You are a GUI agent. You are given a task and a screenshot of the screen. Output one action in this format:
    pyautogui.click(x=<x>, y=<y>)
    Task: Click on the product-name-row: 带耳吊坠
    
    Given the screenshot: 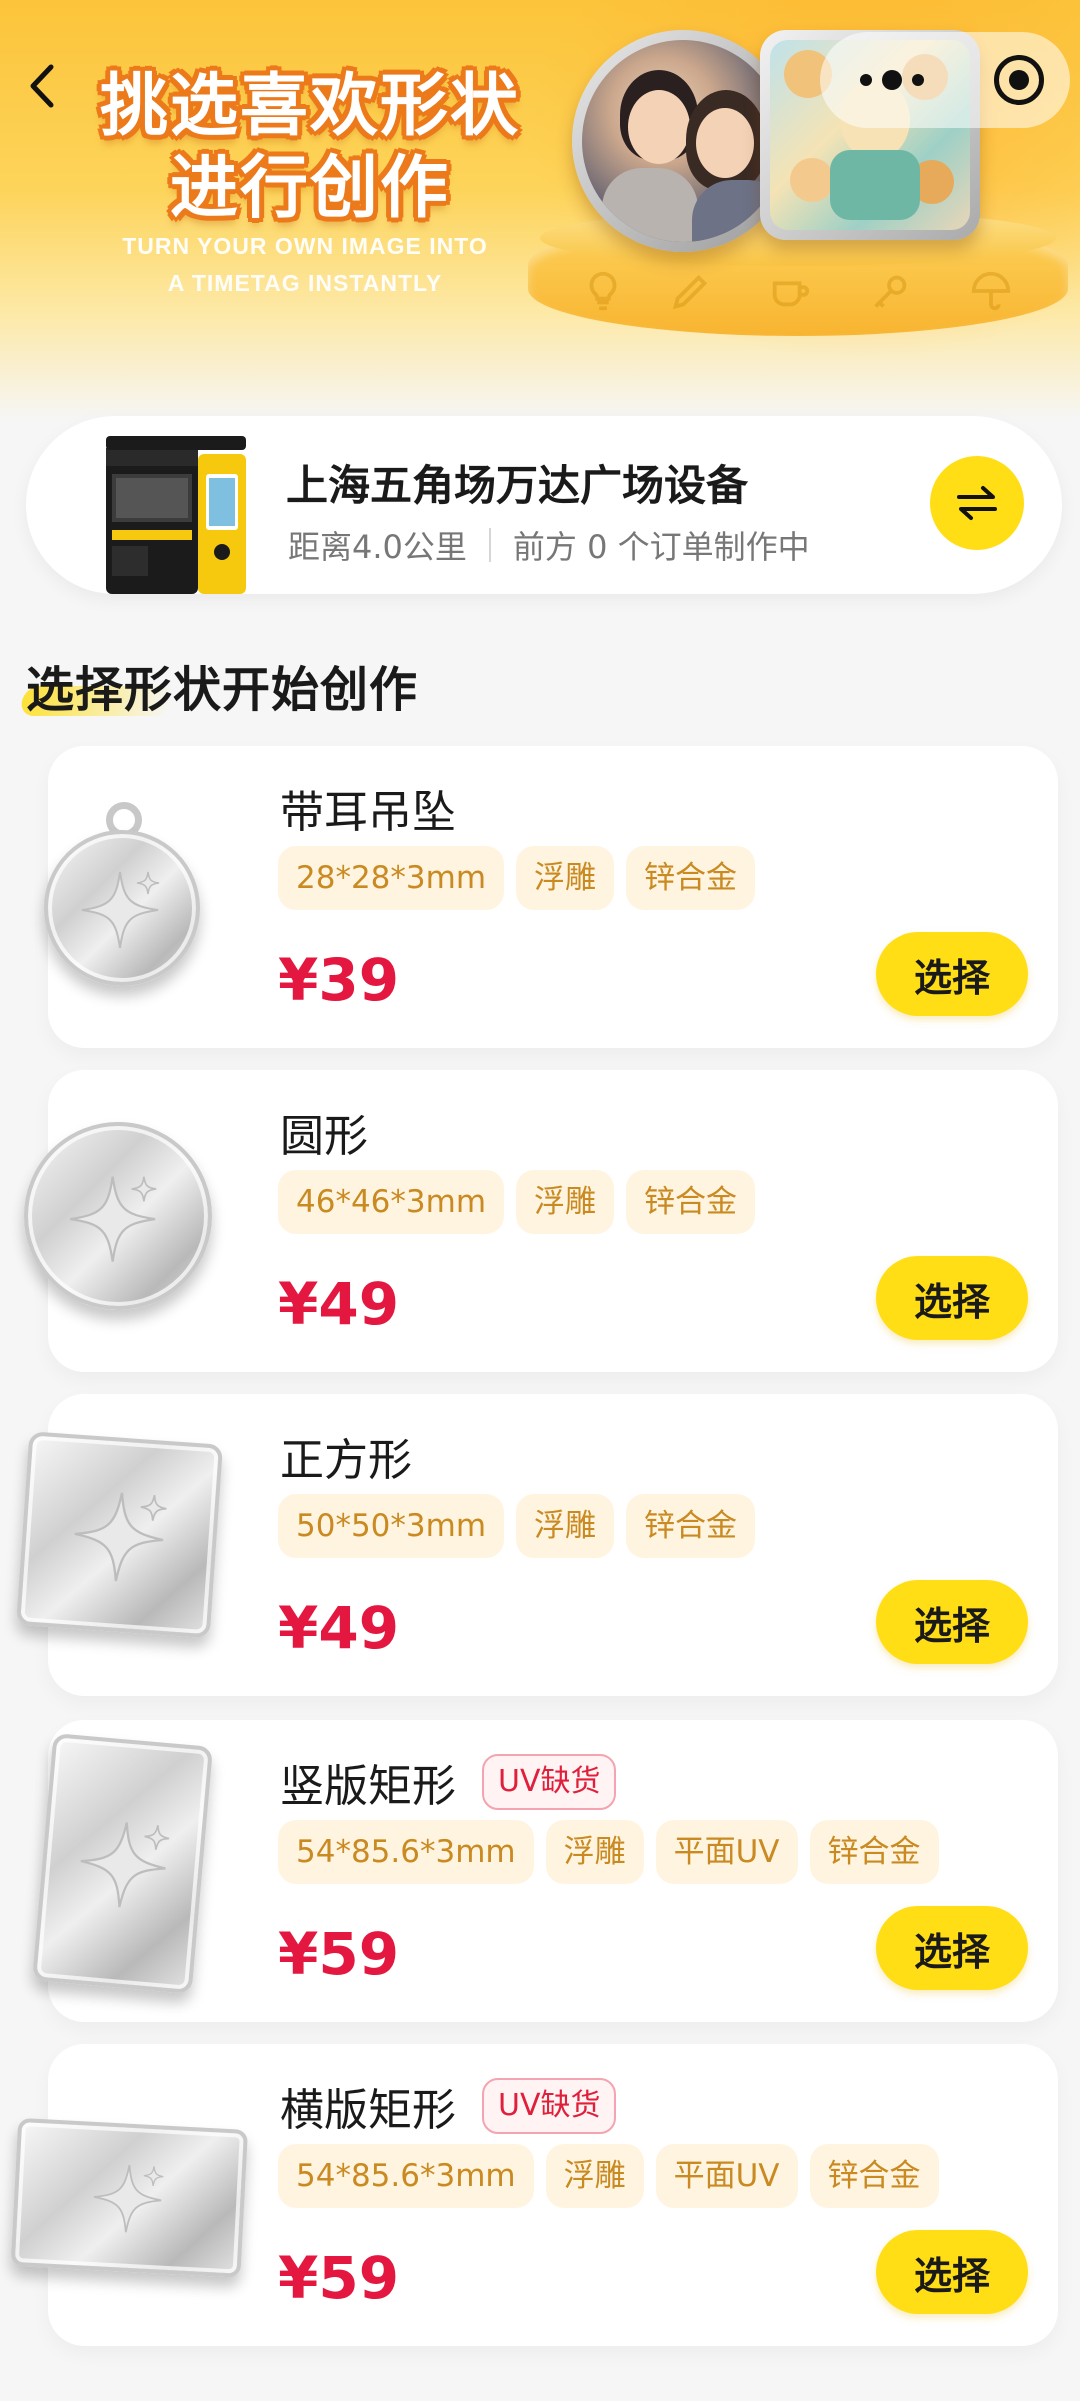 What is the action you would take?
    pyautogui.click(x=368, y=808)
    